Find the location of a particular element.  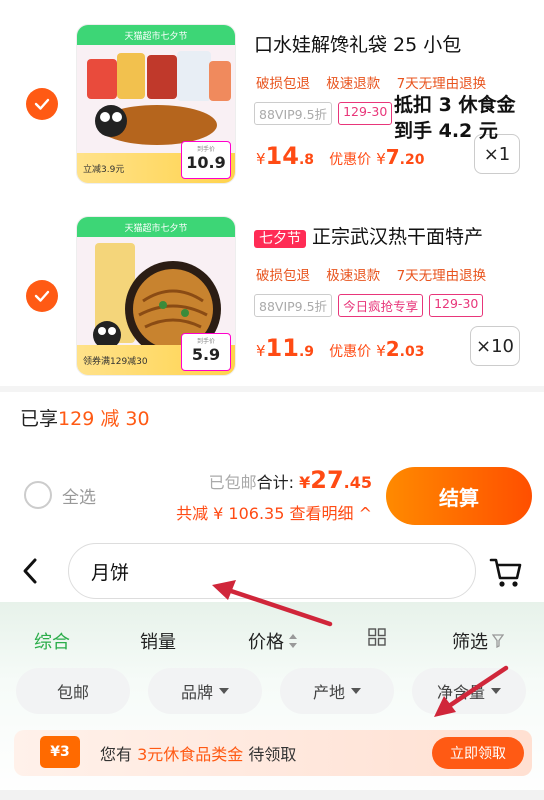

thumb-price-box: 到手价 10.9 is located at coordinates (206, 160).